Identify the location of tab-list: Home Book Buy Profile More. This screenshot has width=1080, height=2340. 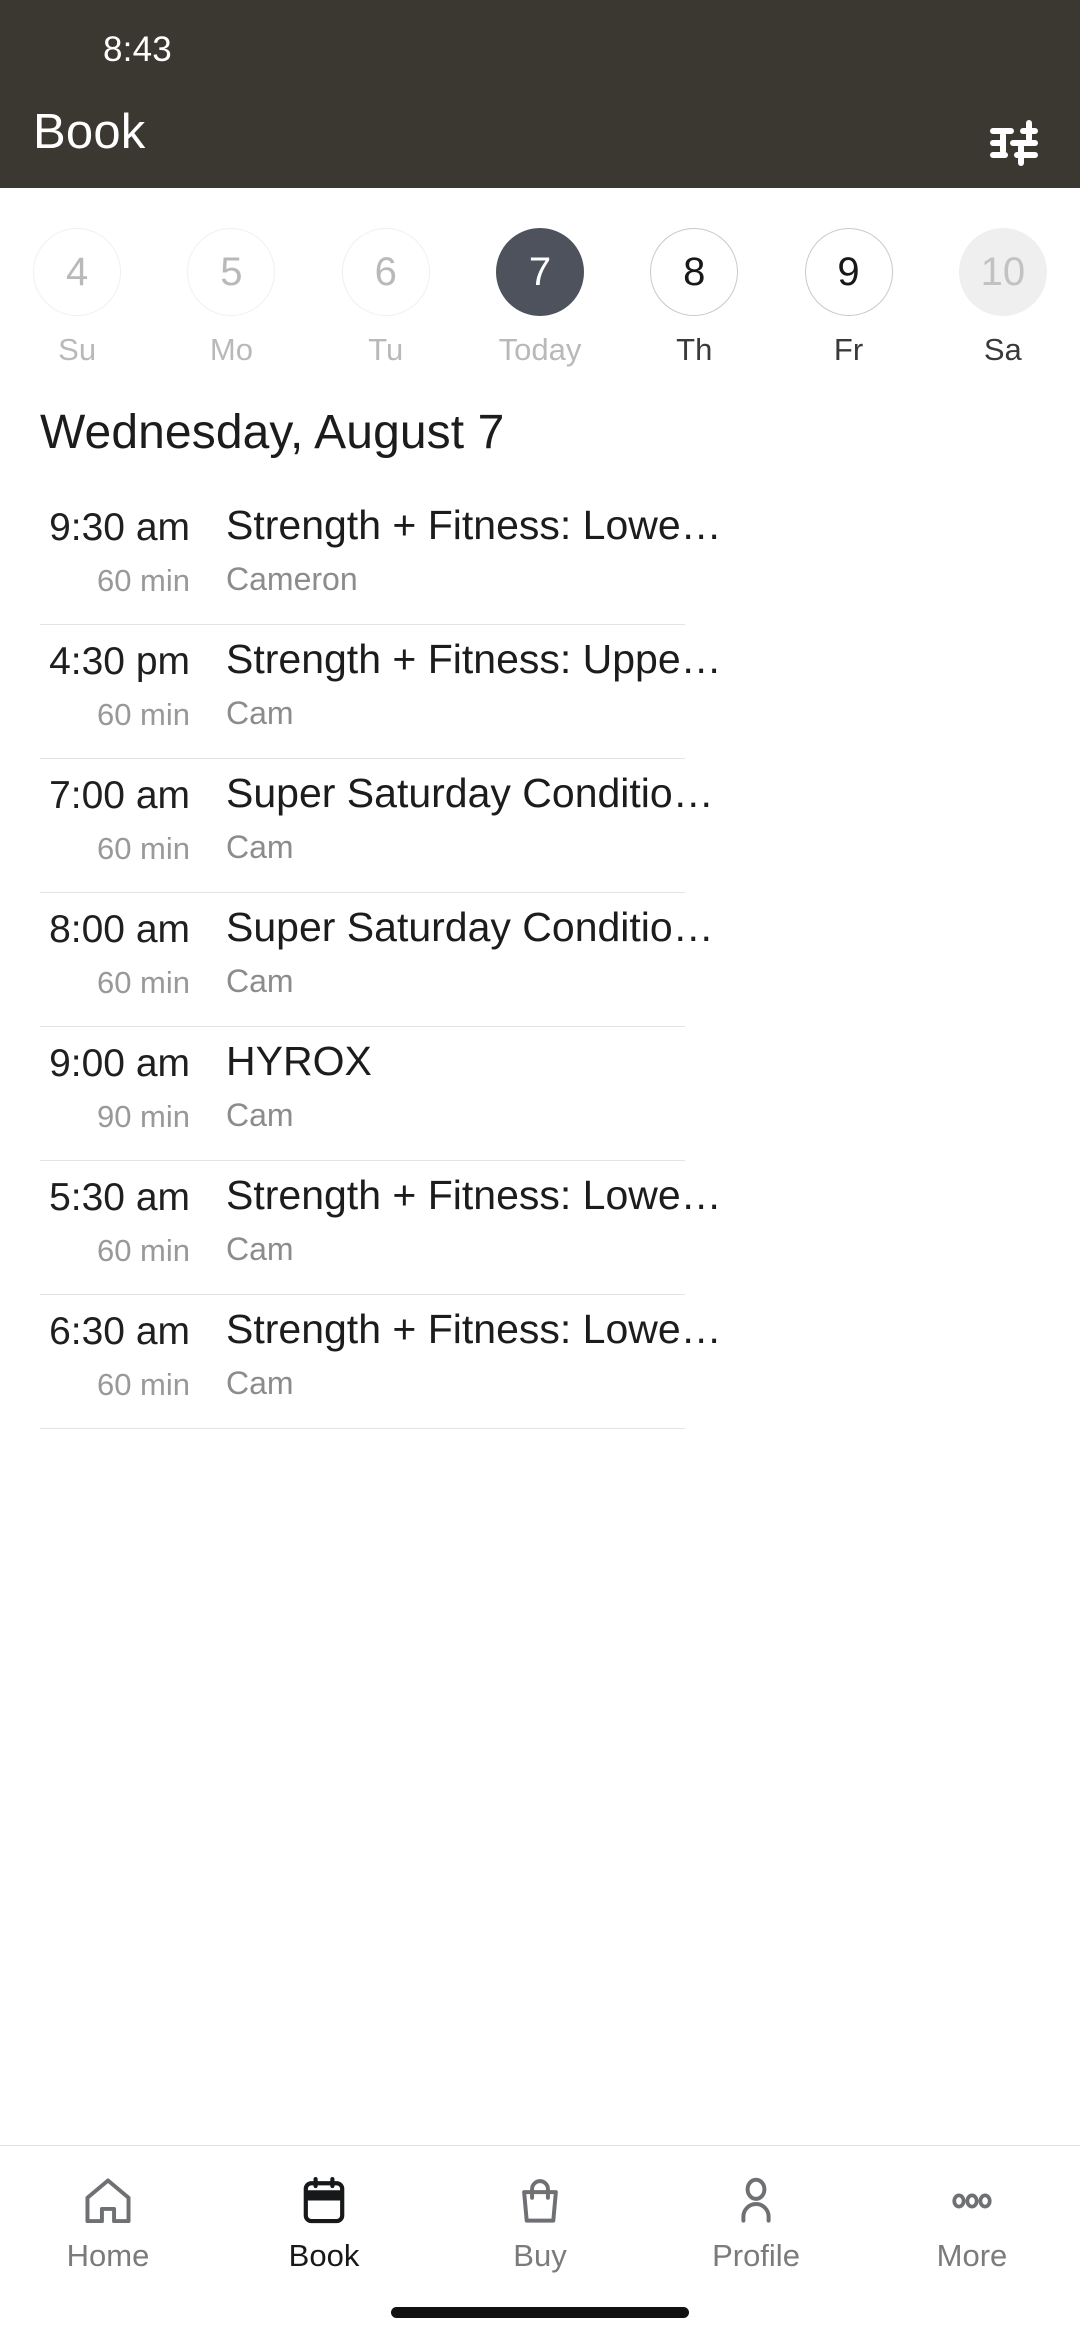
(540, 2221).